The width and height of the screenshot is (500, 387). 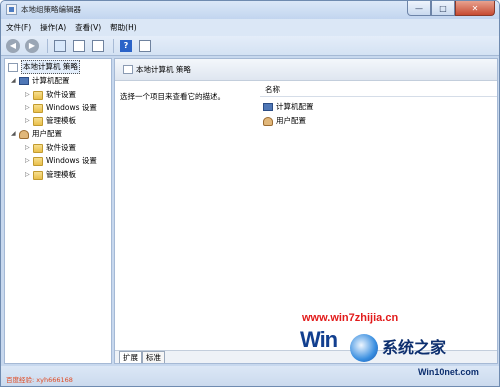 I want to click on tree-item-computer-software: ▷ 软件设置, so click(x=50, y=95).